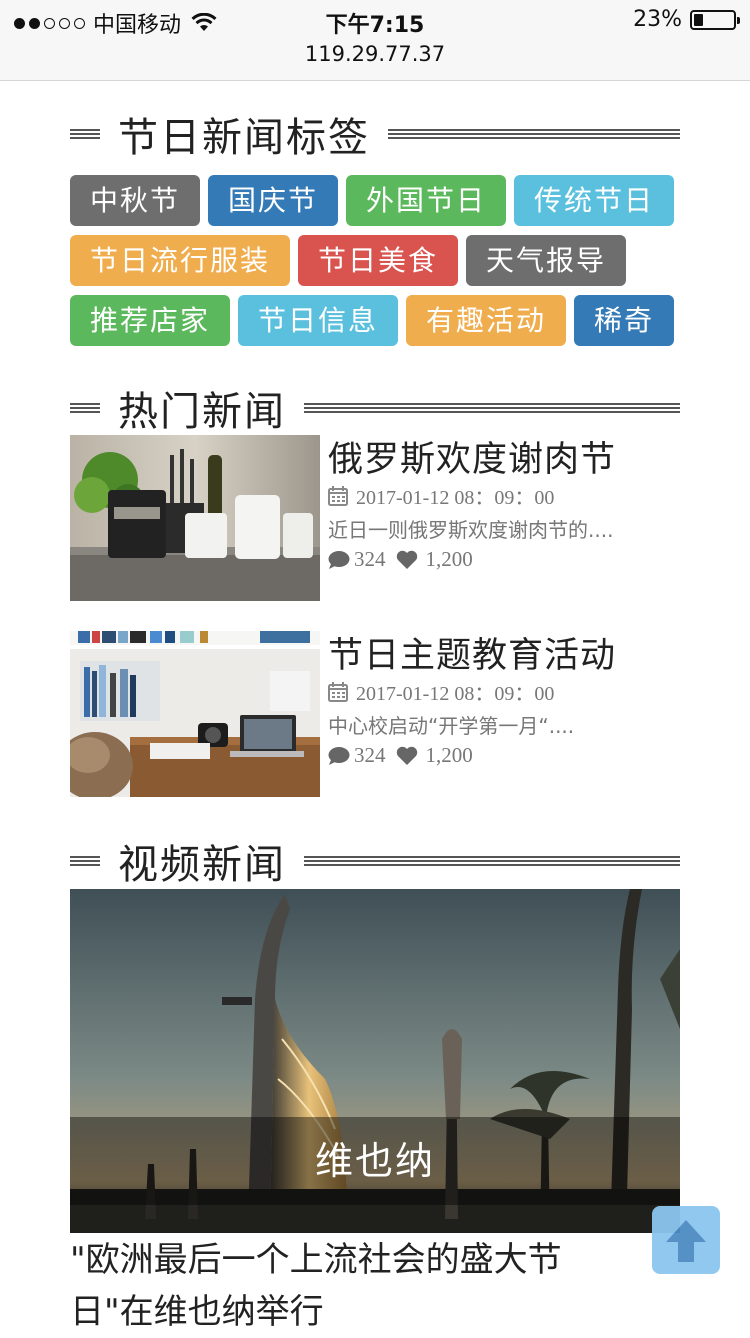  What do you see at coordinates (244, 138) in the screenshot?
I see `tags-section-title: 节日新闻标签` at bounding box center [244, 138].